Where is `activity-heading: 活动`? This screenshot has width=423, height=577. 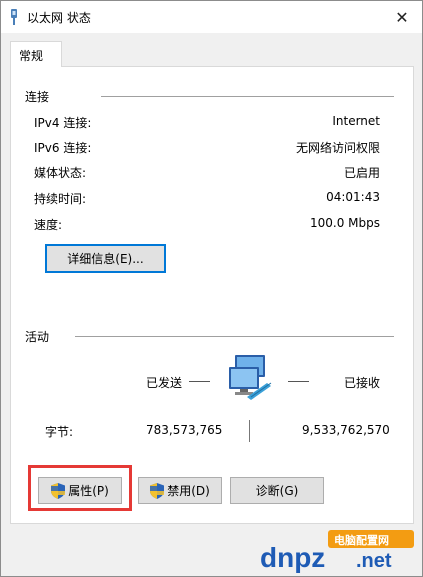 activity-heading: 活动 is located at coordinates (37, 337).